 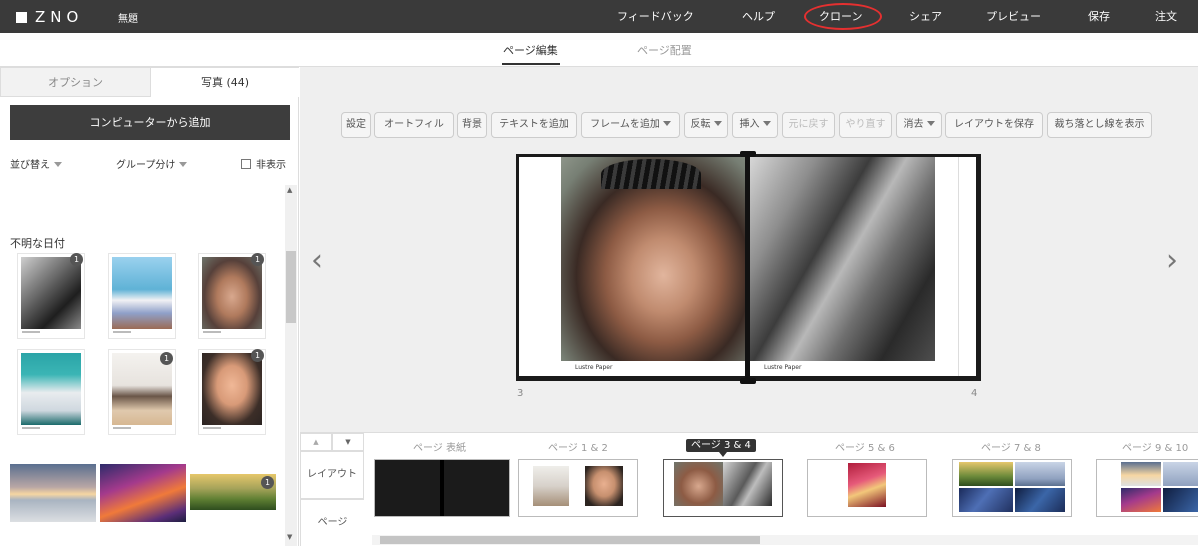 I want to click on autofill-button: オートフィル, so click(x=414, y=125).